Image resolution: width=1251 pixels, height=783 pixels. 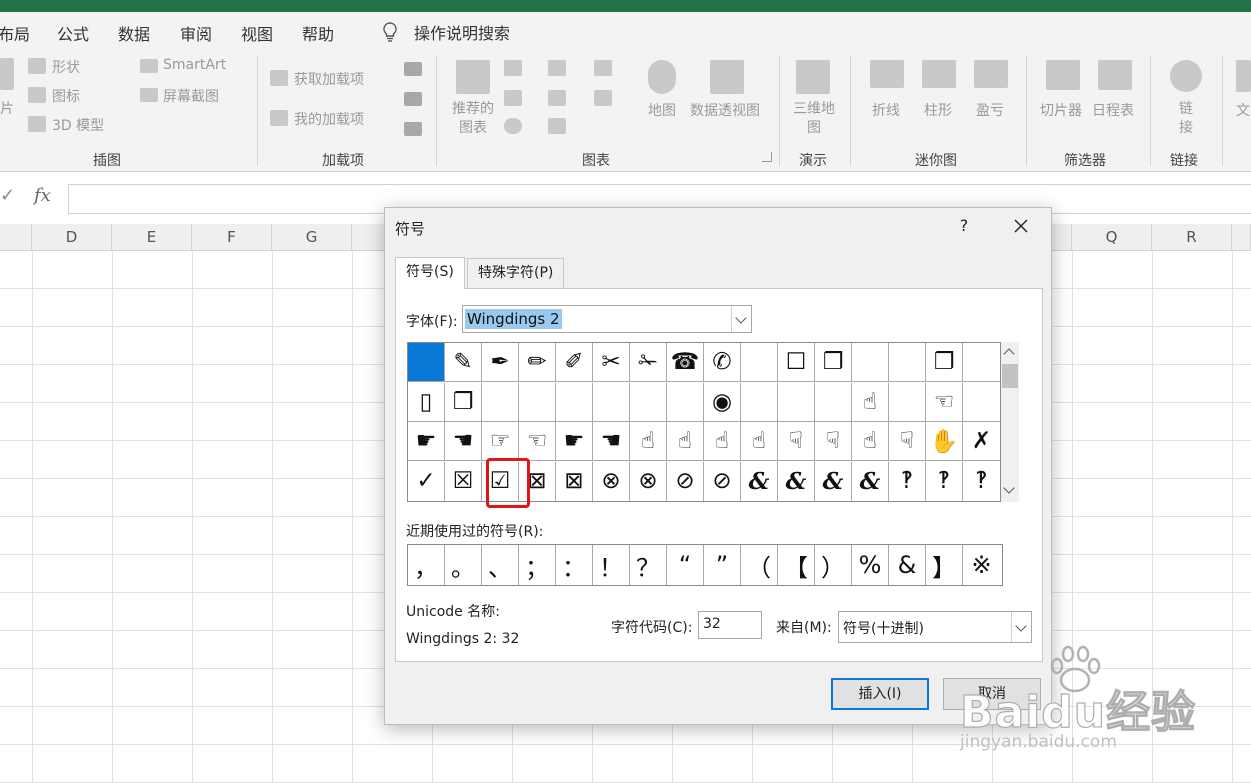 What do you see at coordinates (981, 565) in the screenshot?
I see `recent-symbol-cell: ※` at bounding box center [981, 565].